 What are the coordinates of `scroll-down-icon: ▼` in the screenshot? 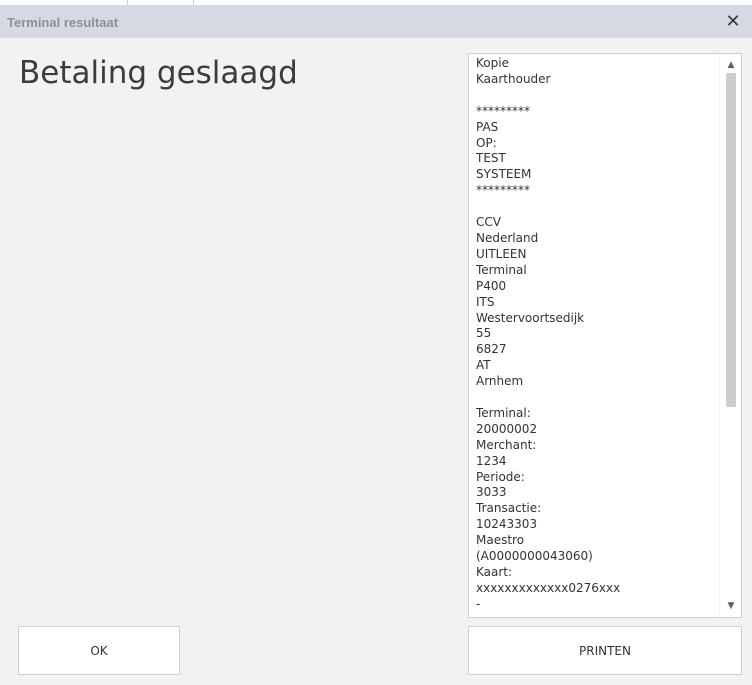 It's located at (730, 606).